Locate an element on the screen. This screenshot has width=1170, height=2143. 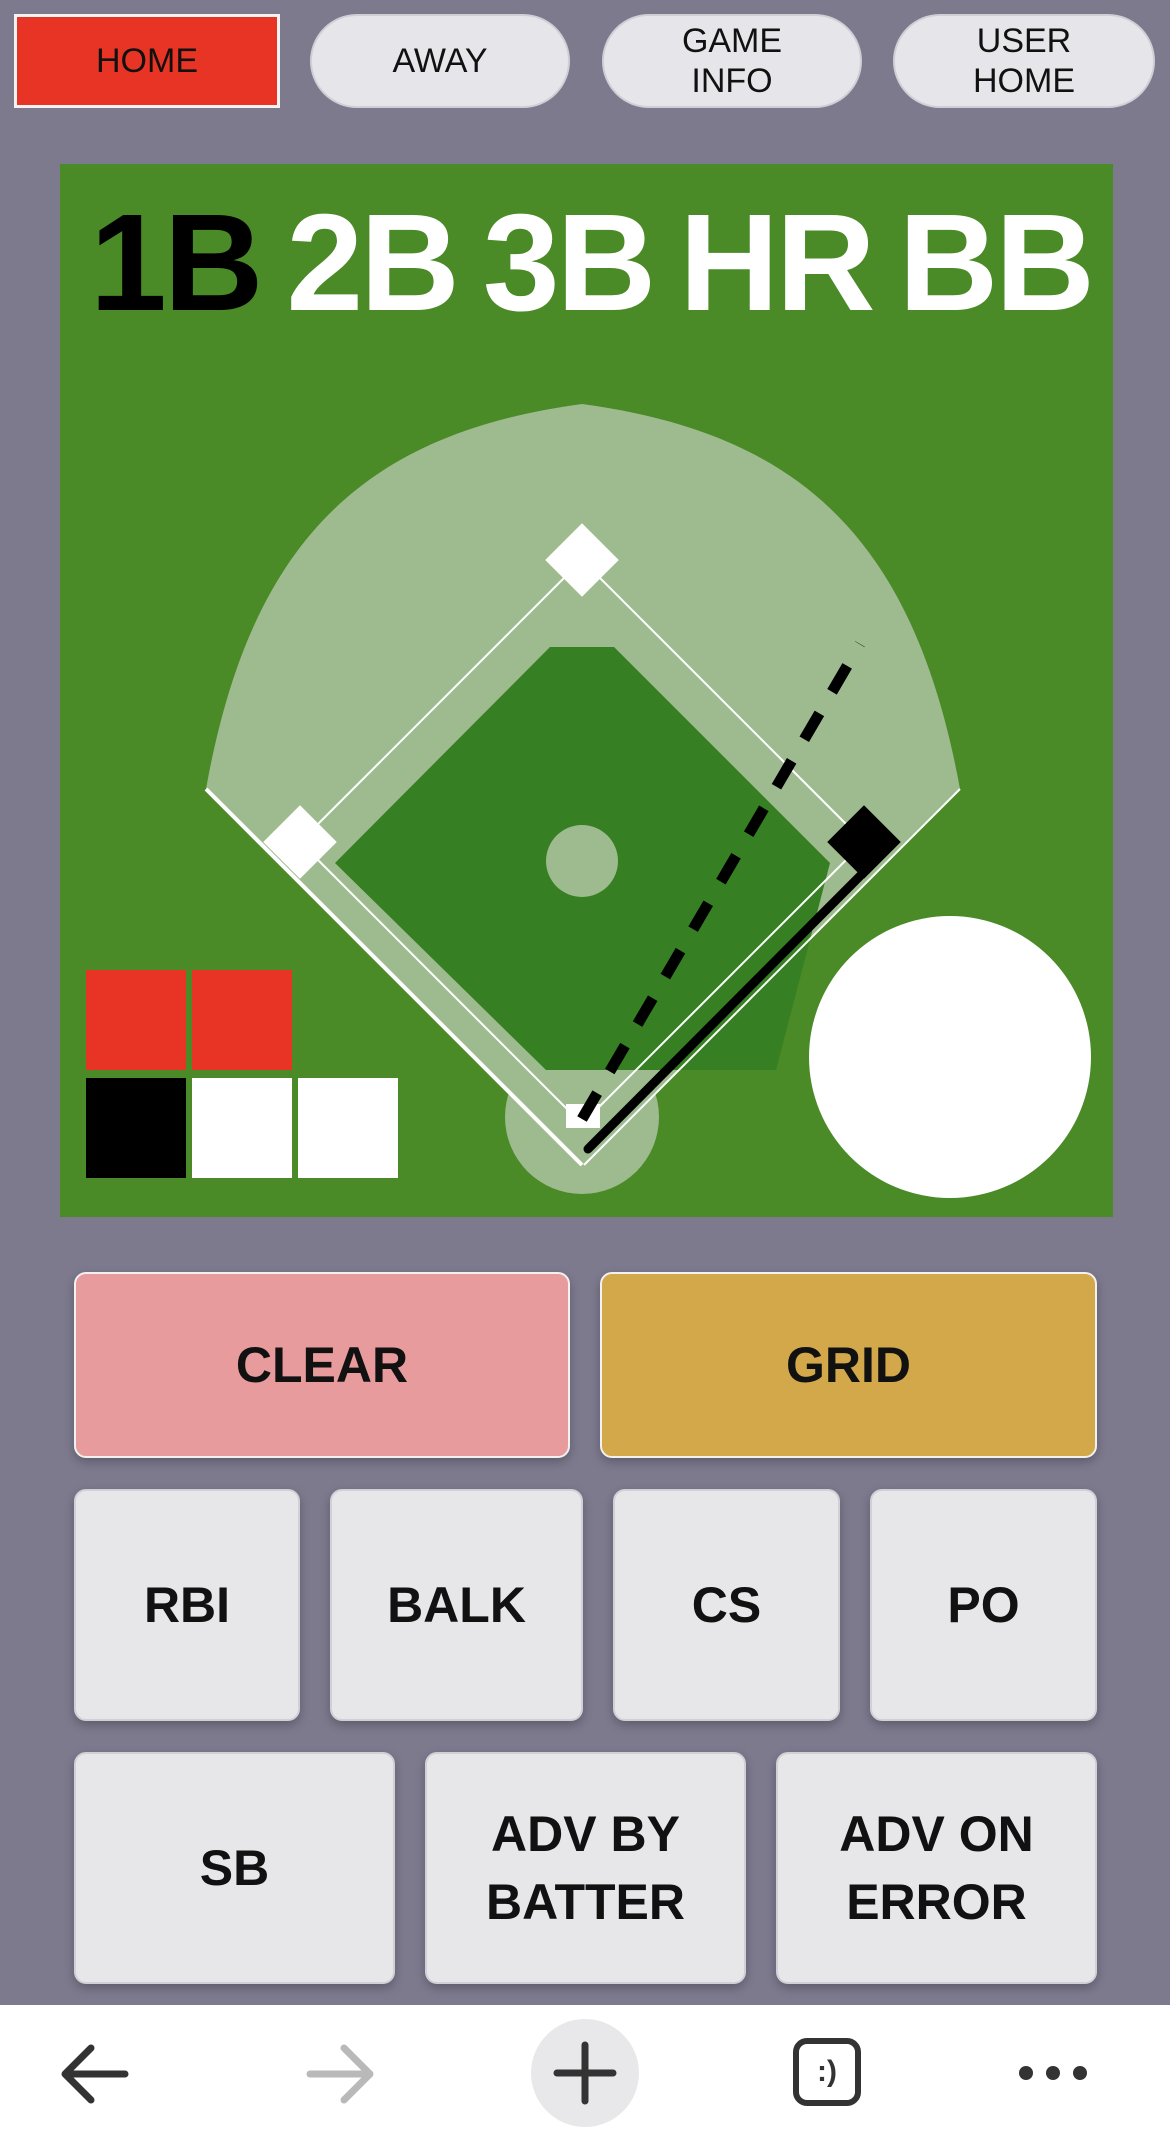
adv-by-batter-button: ADV BY BATTER is located at coordinates (585, 1868).